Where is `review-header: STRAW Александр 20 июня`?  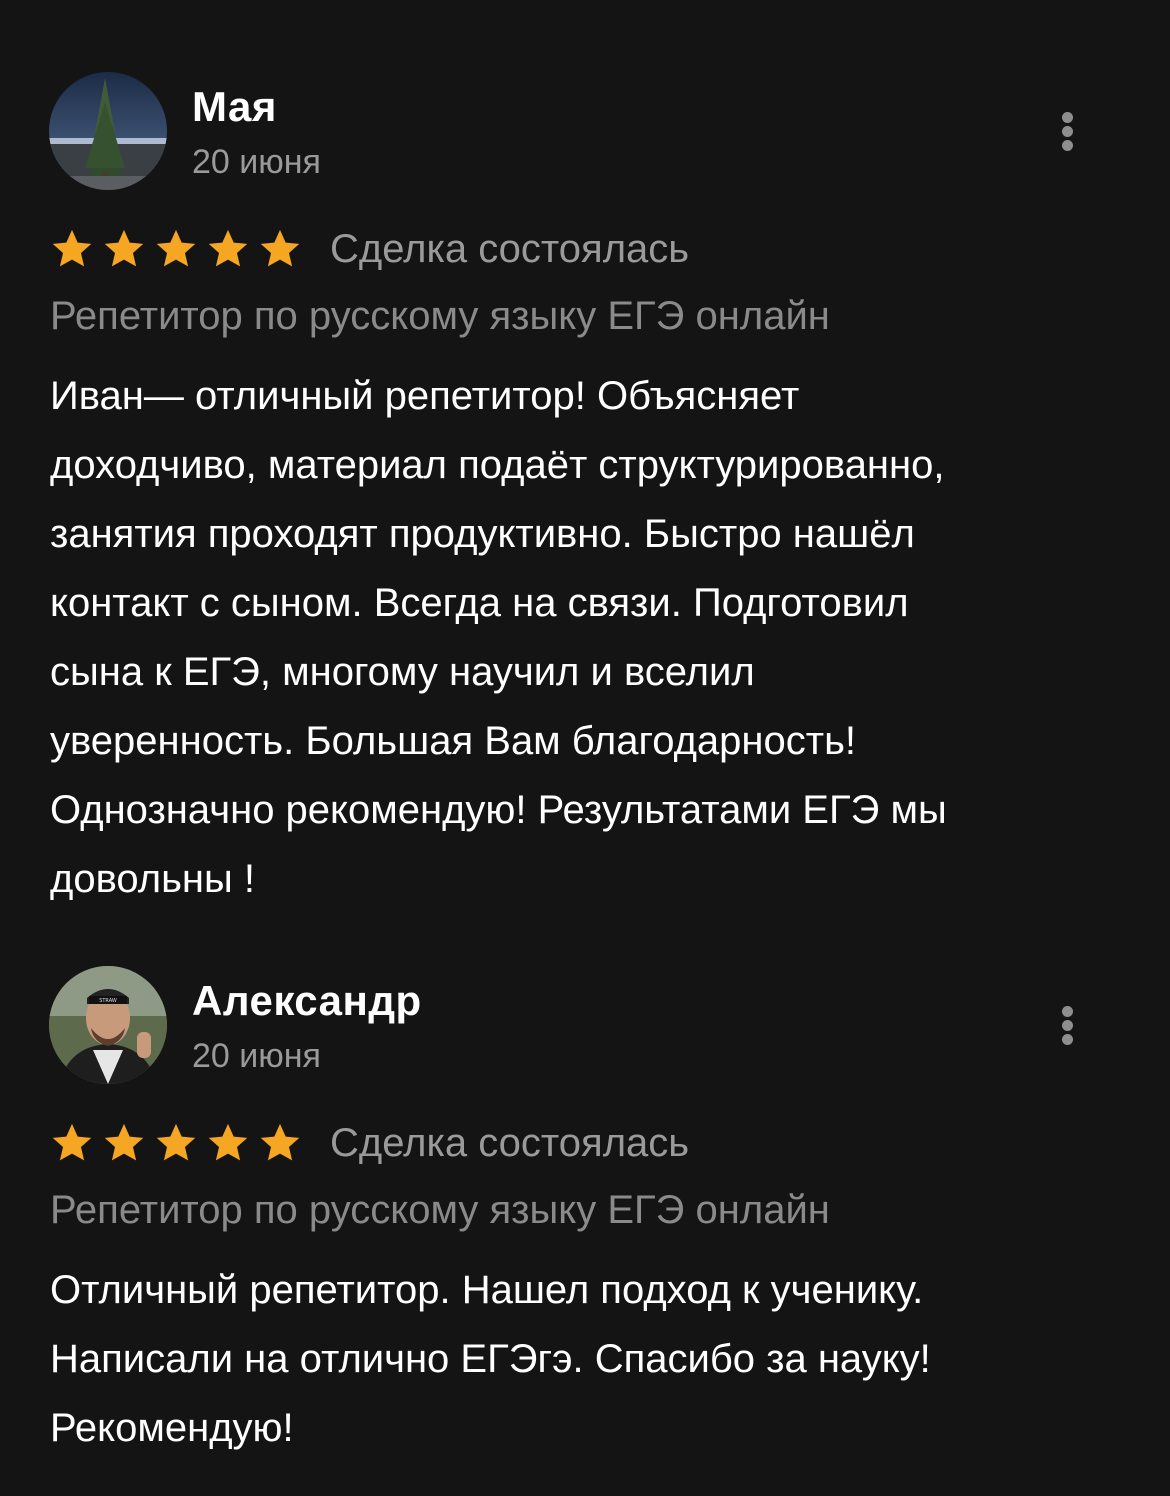 review-header: STRAW Александр 20 июня is located at coordinates (585, 1026).